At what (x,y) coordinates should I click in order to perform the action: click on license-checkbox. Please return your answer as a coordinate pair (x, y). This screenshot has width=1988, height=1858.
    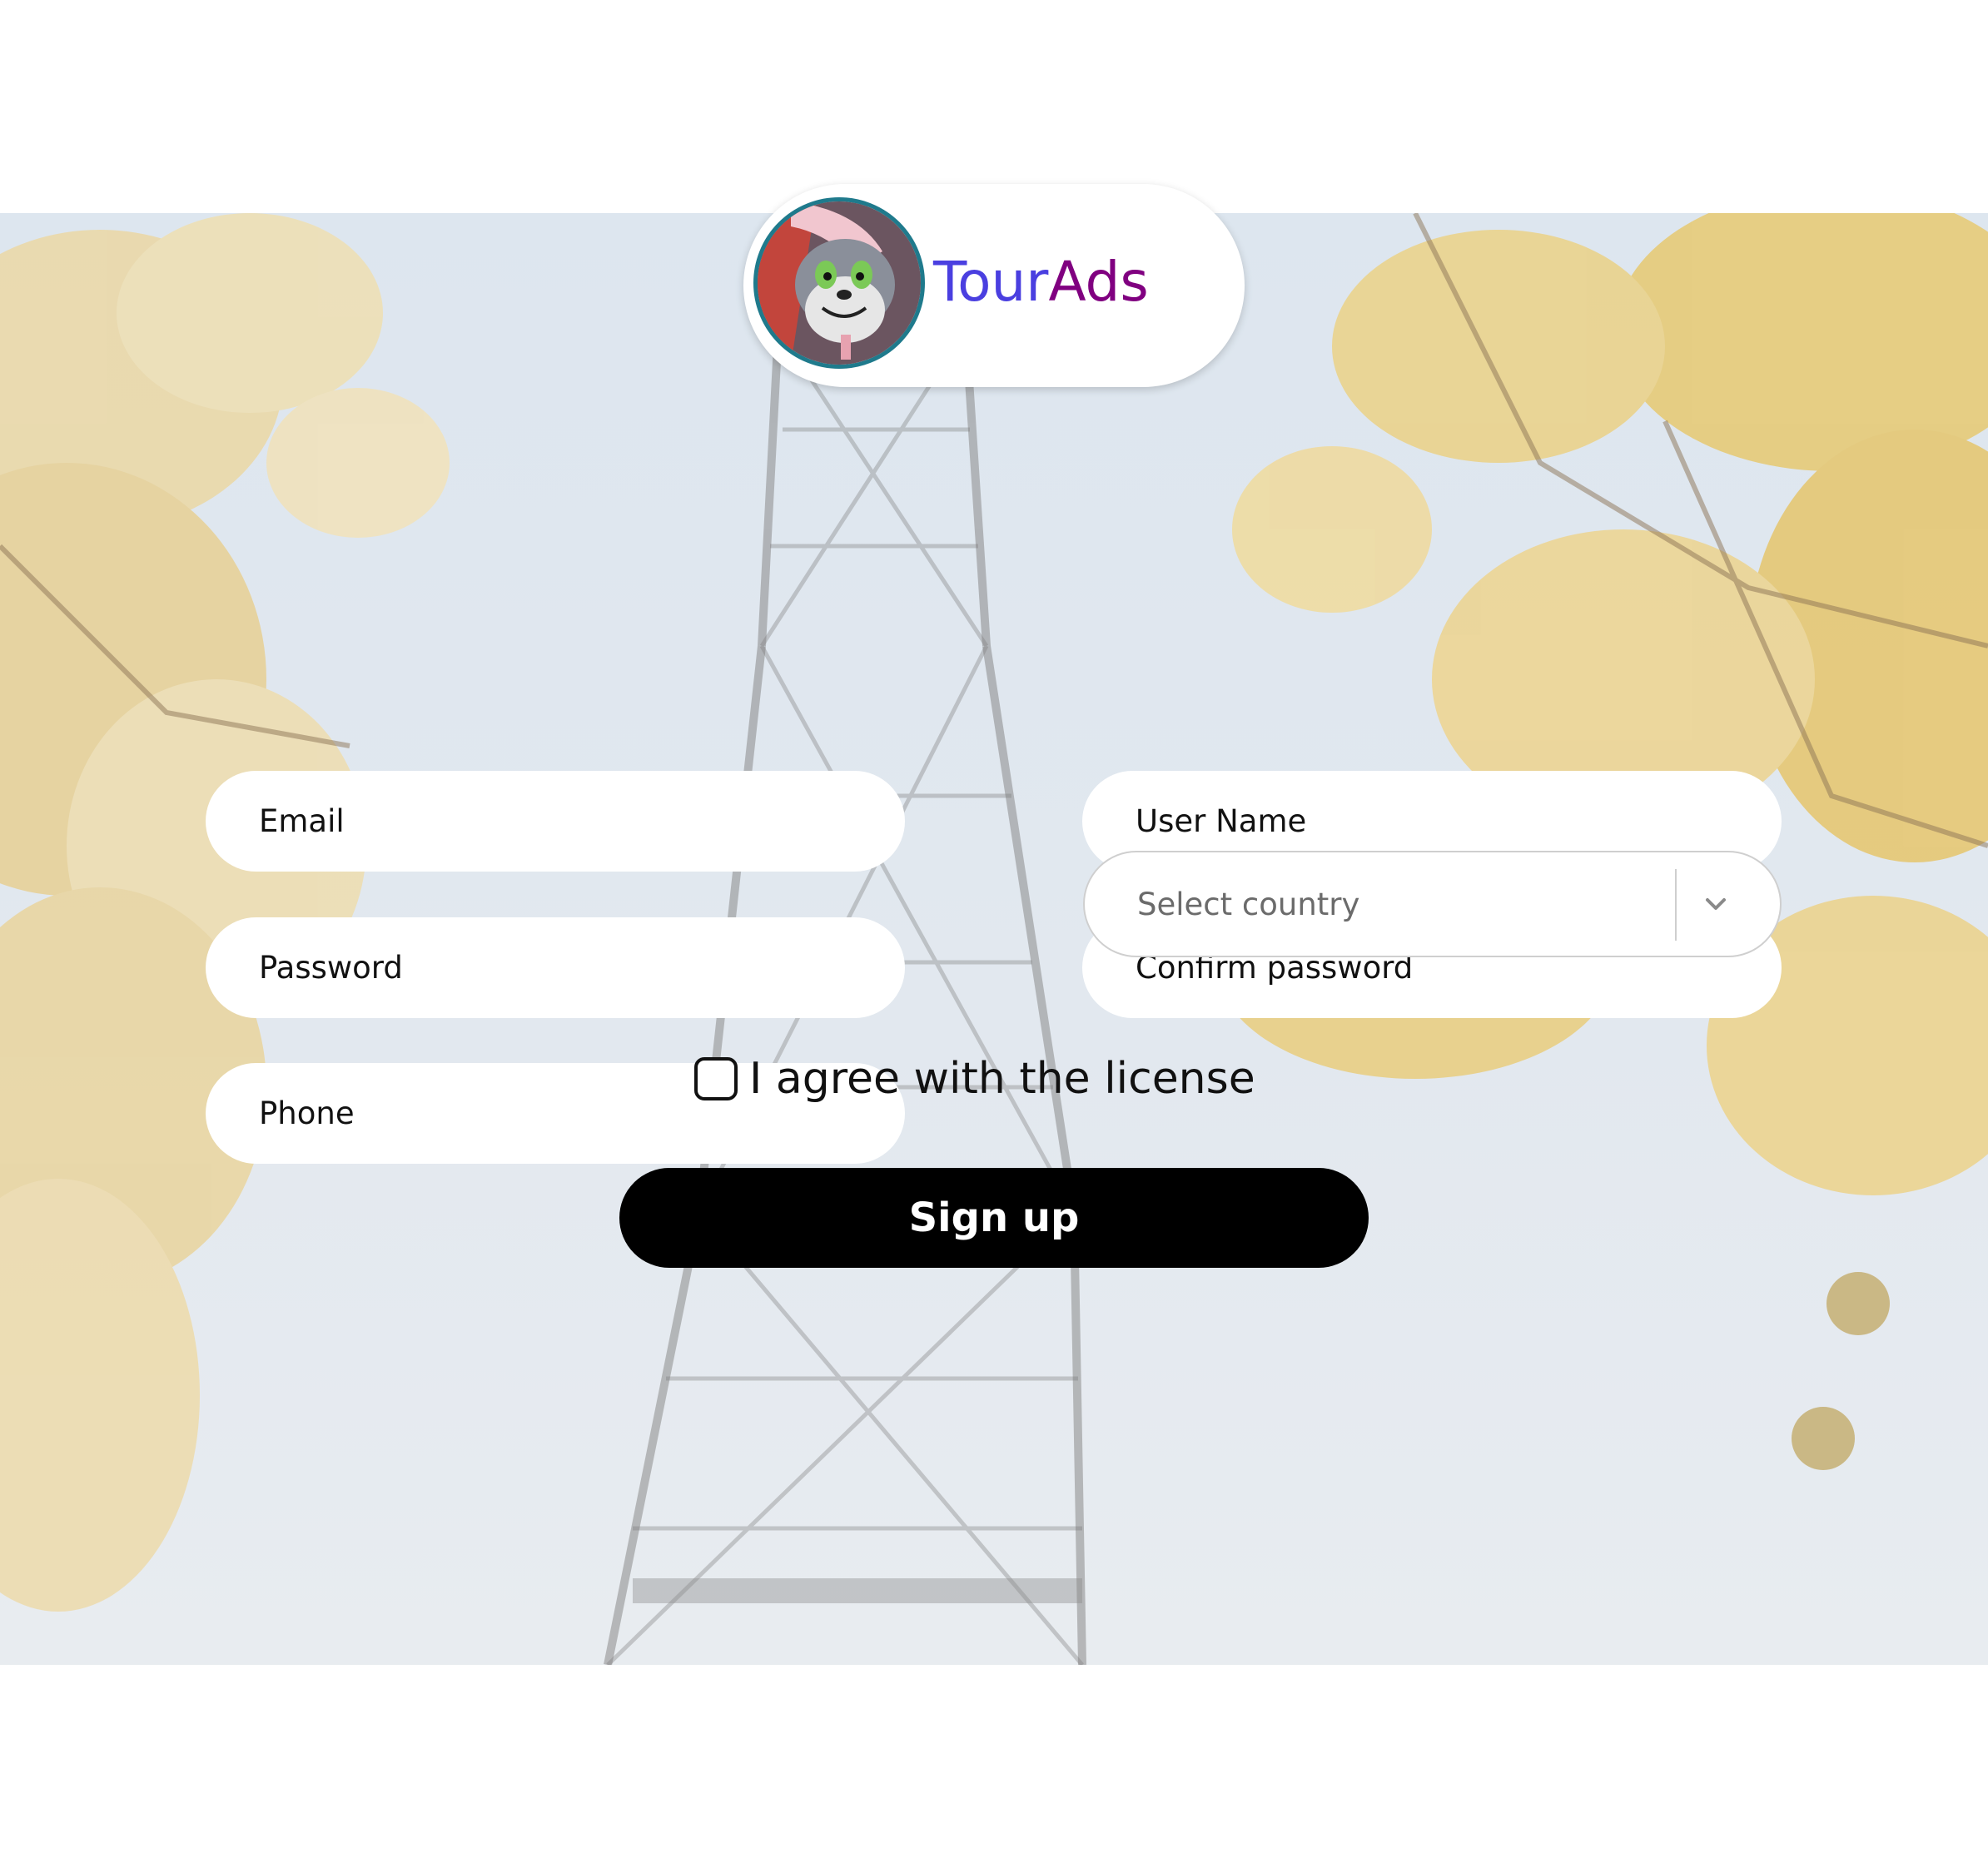
    Looking at the image, I should click on (716, 1078).